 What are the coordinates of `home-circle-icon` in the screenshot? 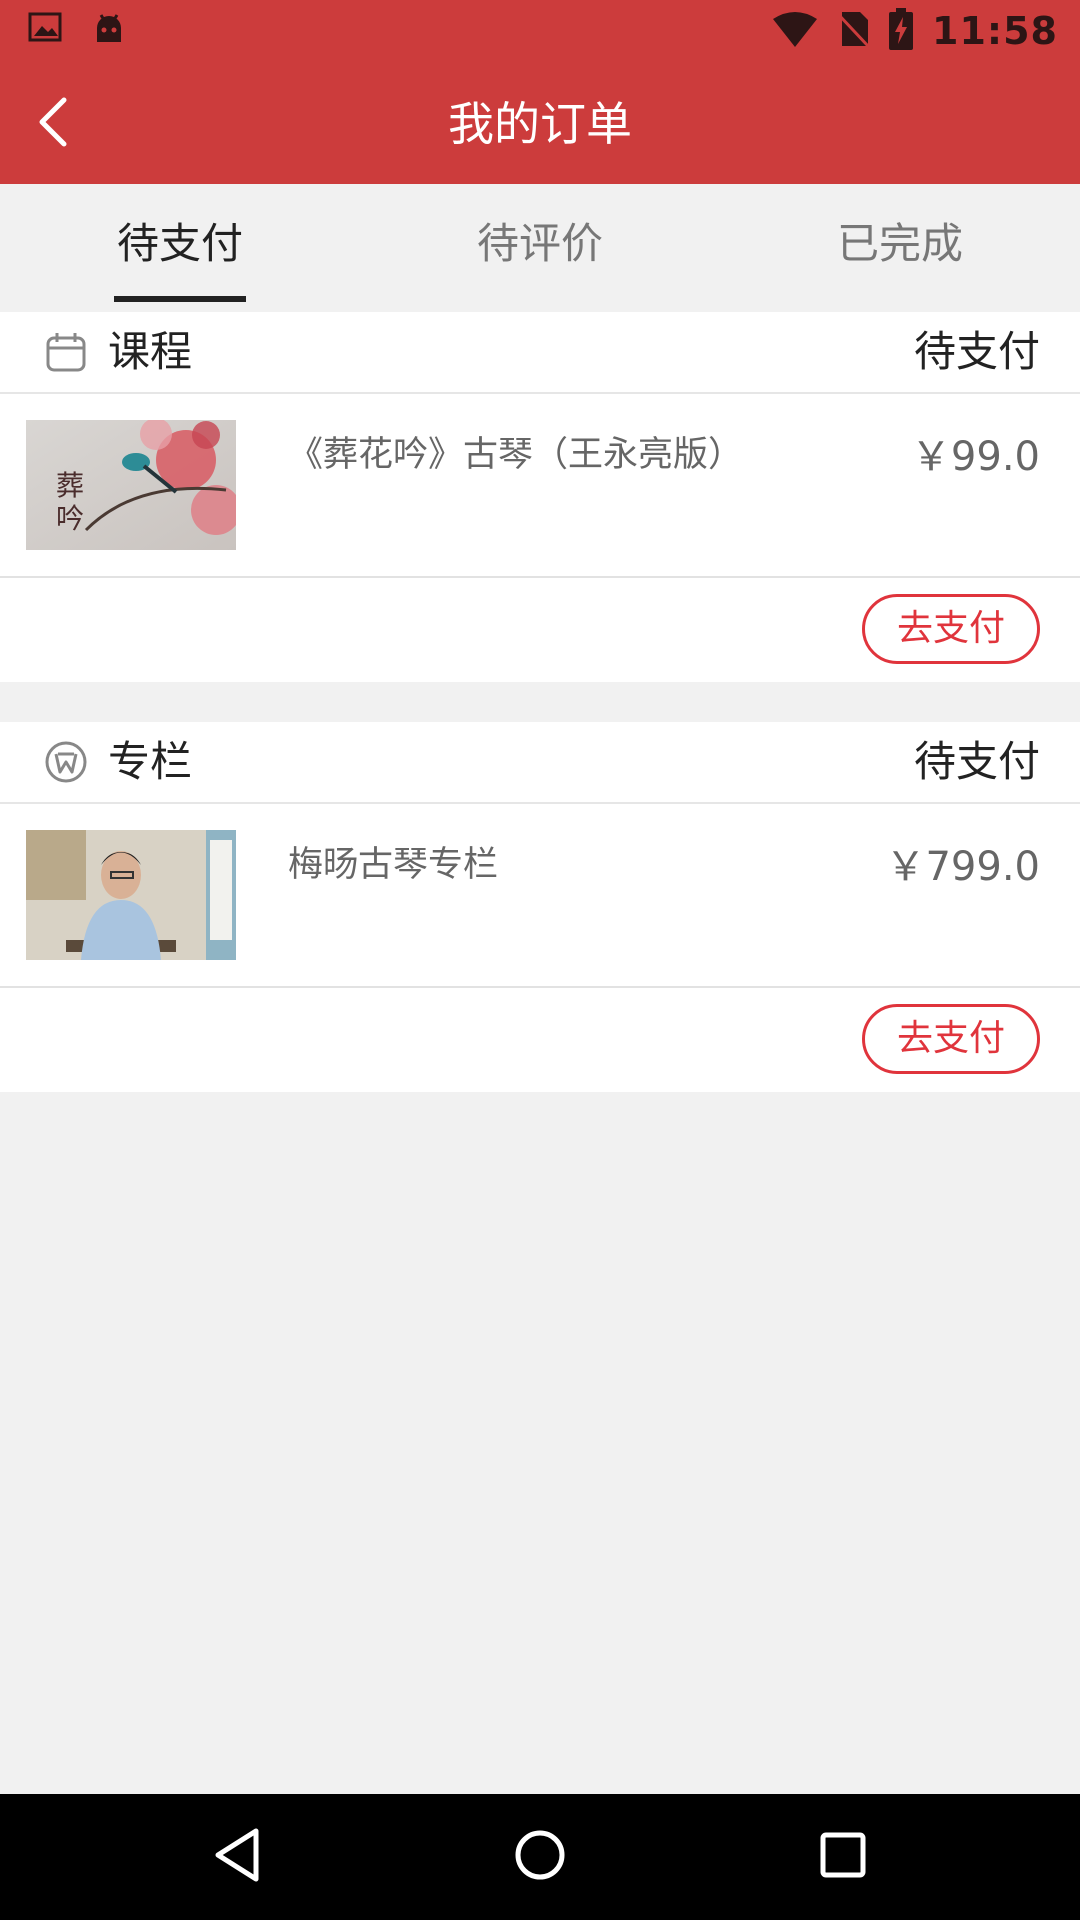 It's located at (540, 1857).